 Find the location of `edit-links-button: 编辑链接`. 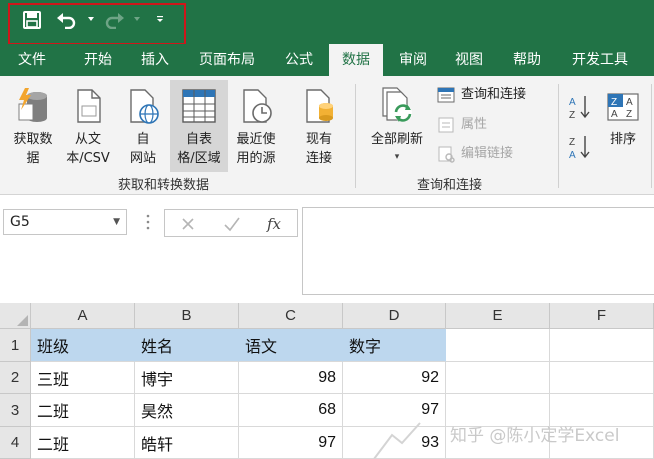

edit-links-button: 编辑链接 is located at coordinates (492, 154).